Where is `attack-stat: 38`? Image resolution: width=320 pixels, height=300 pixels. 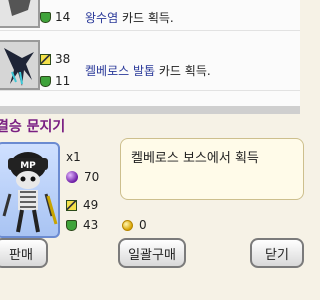 attack-stat: 38 is located at coordinates (55, 59).